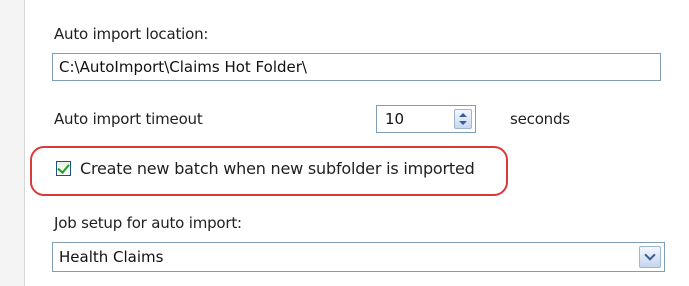  What do you see at coordinates (426, 119) in the screenshot?
I see `auto-import-timeout-spinner: 10` at bounding box center [426, 119].